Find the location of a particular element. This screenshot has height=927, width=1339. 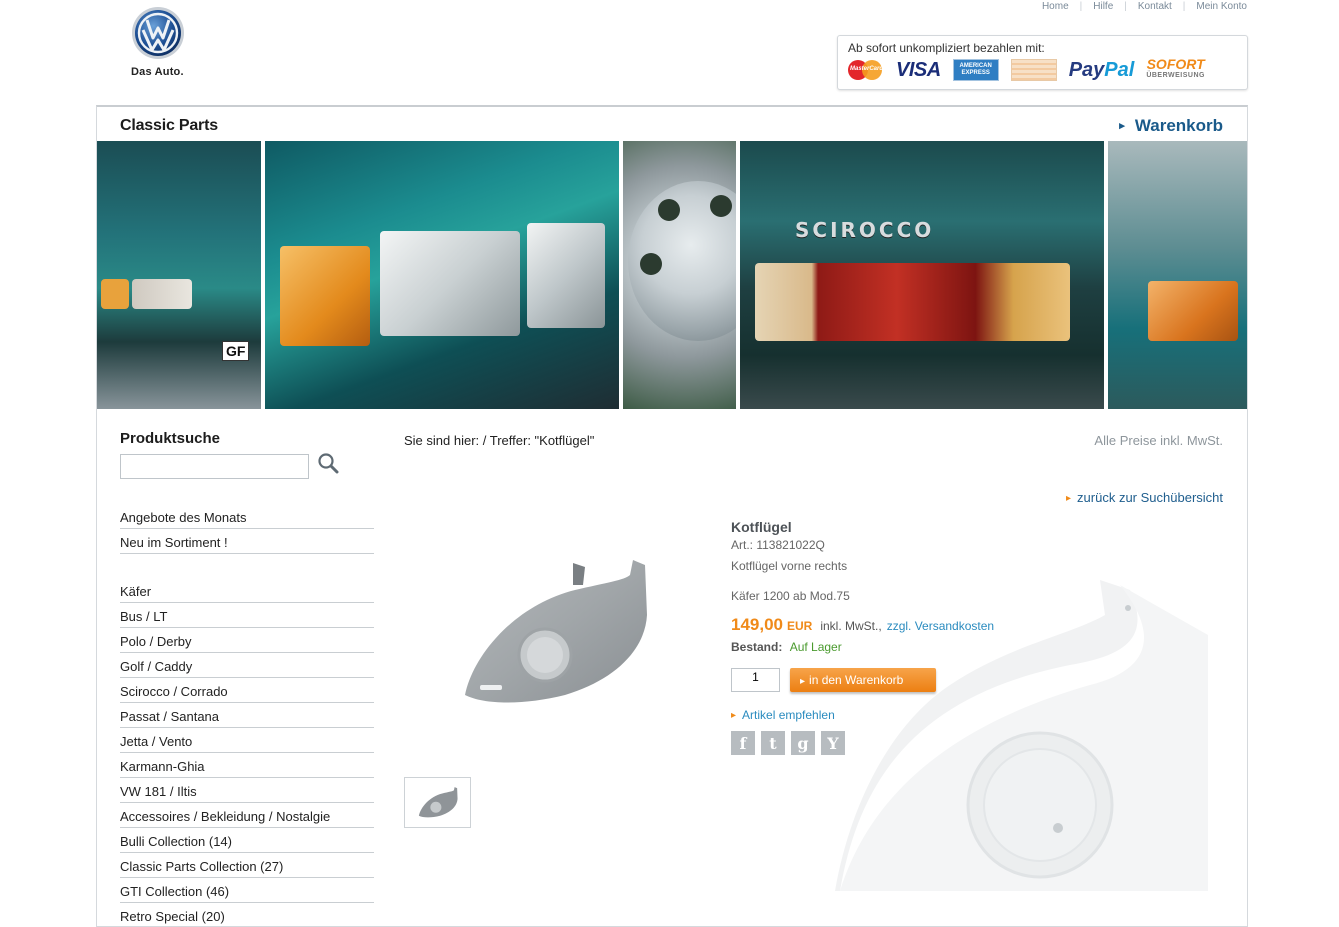

facebook-icon: f is located at coordinates (743, 743).